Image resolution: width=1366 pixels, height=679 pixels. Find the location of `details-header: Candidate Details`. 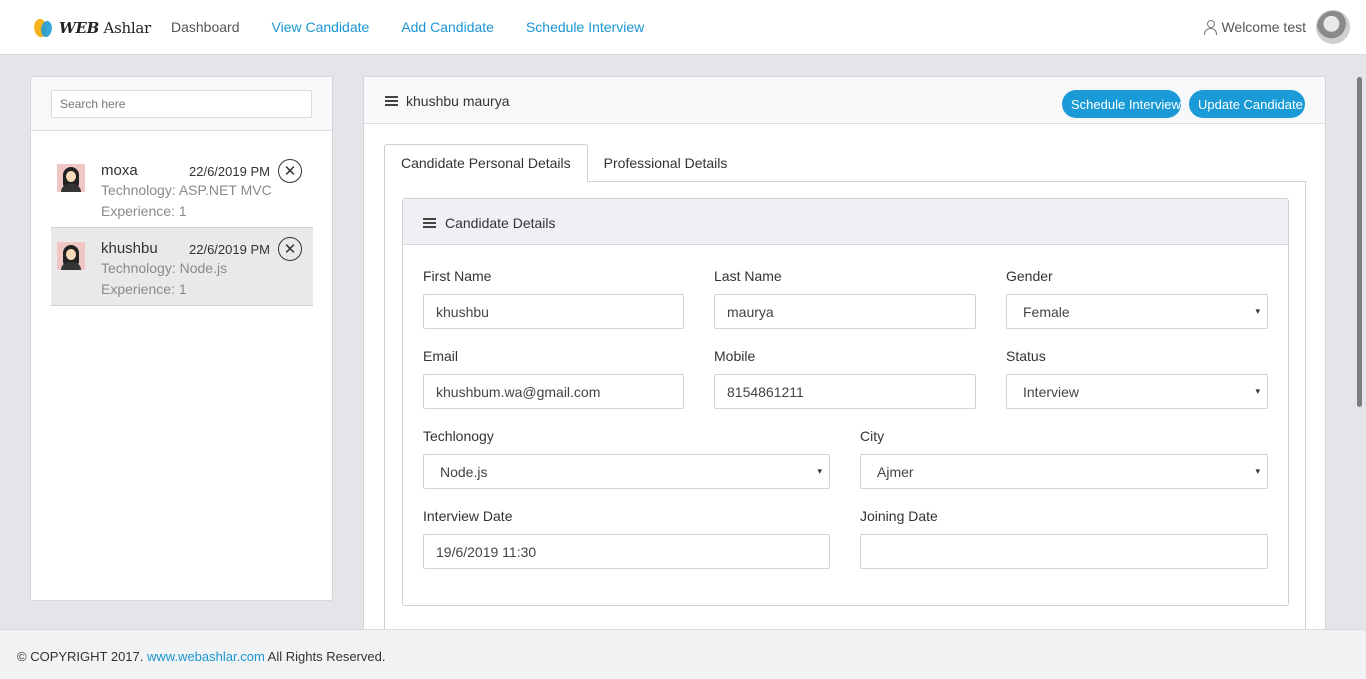

details-header: Candidate Details is located at coordinates (845, 222).